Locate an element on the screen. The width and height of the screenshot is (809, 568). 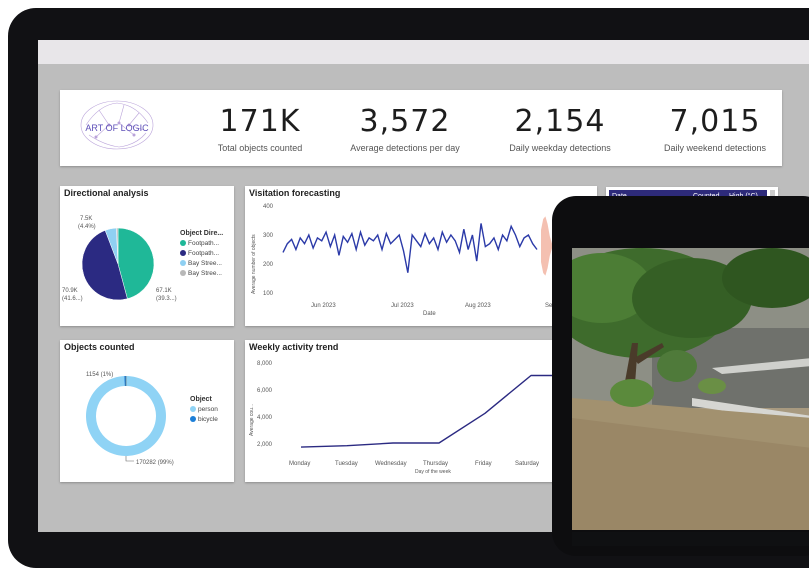
x-axis-label: Date is located at coordinates (429, 314).